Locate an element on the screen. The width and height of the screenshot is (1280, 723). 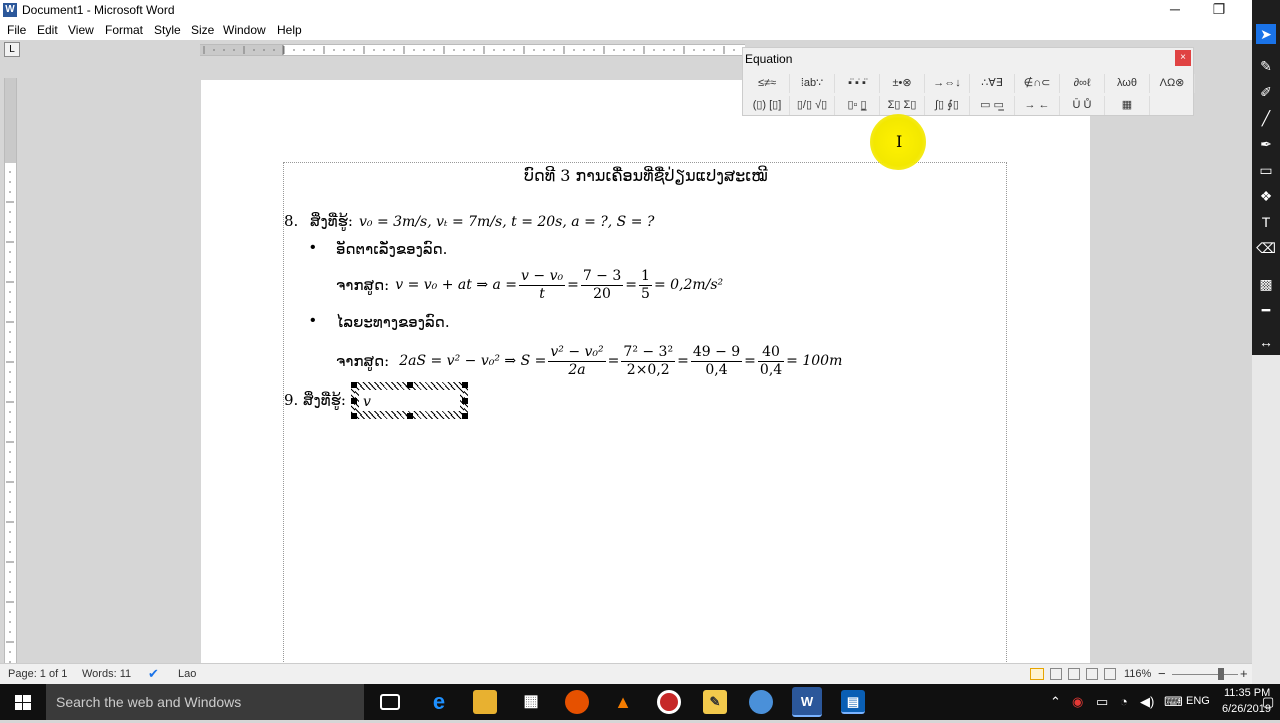
stroke-width-icon: ━ is located at coordinates (1266, 310).